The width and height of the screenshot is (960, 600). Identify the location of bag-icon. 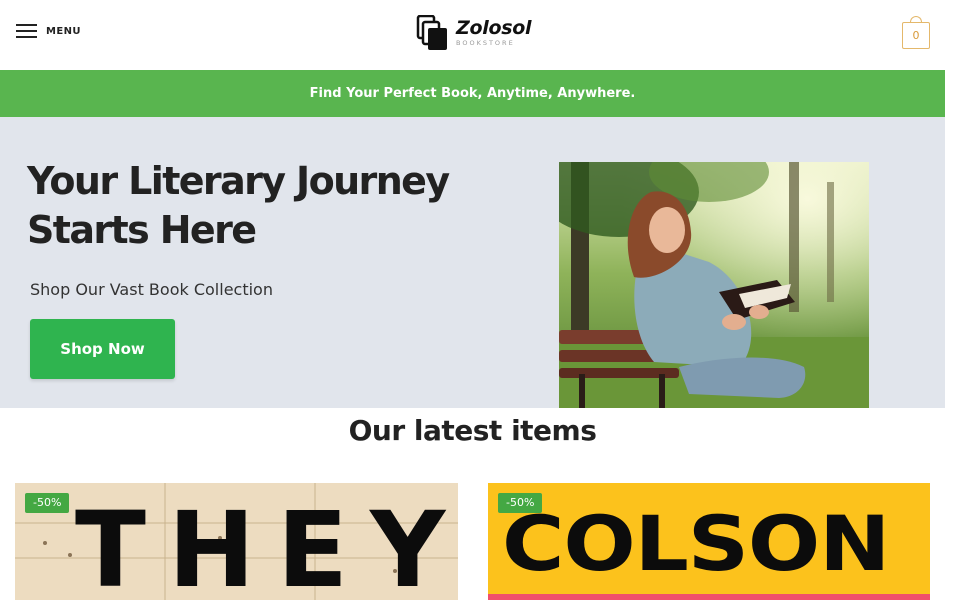
(916, 19).